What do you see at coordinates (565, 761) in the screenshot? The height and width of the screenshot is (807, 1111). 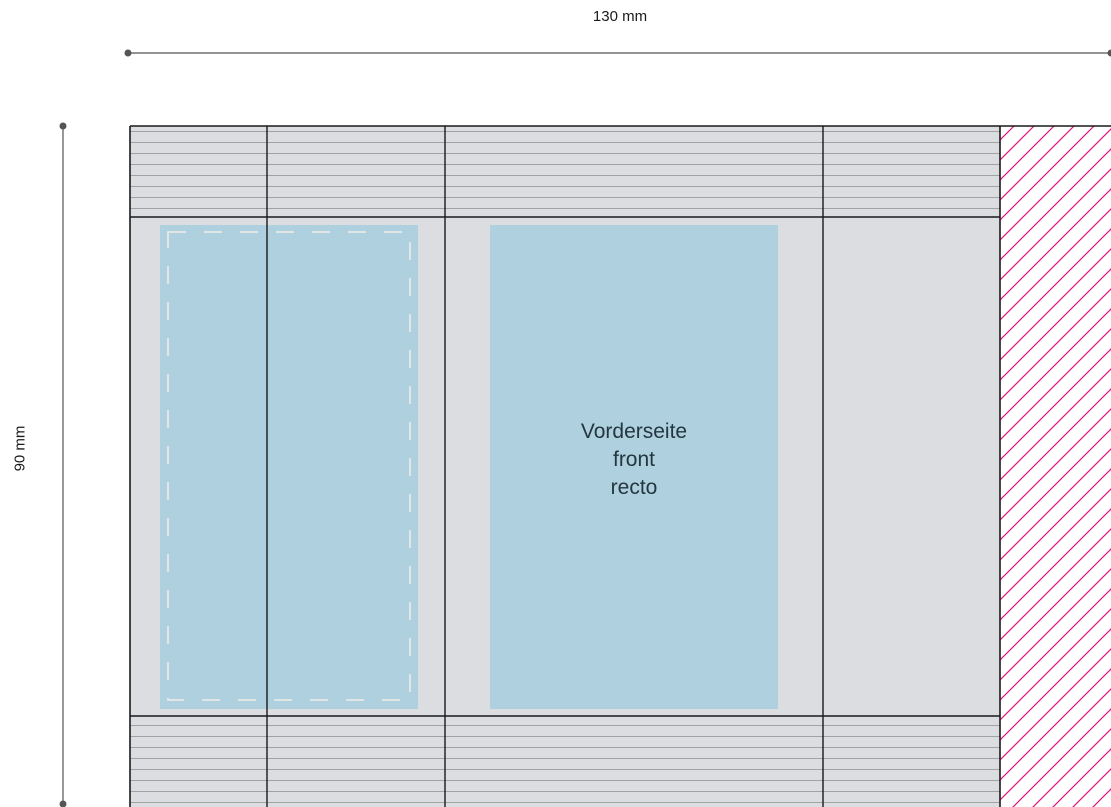 I see `bottom-flap-stripes` at bounding box center [565, 761].